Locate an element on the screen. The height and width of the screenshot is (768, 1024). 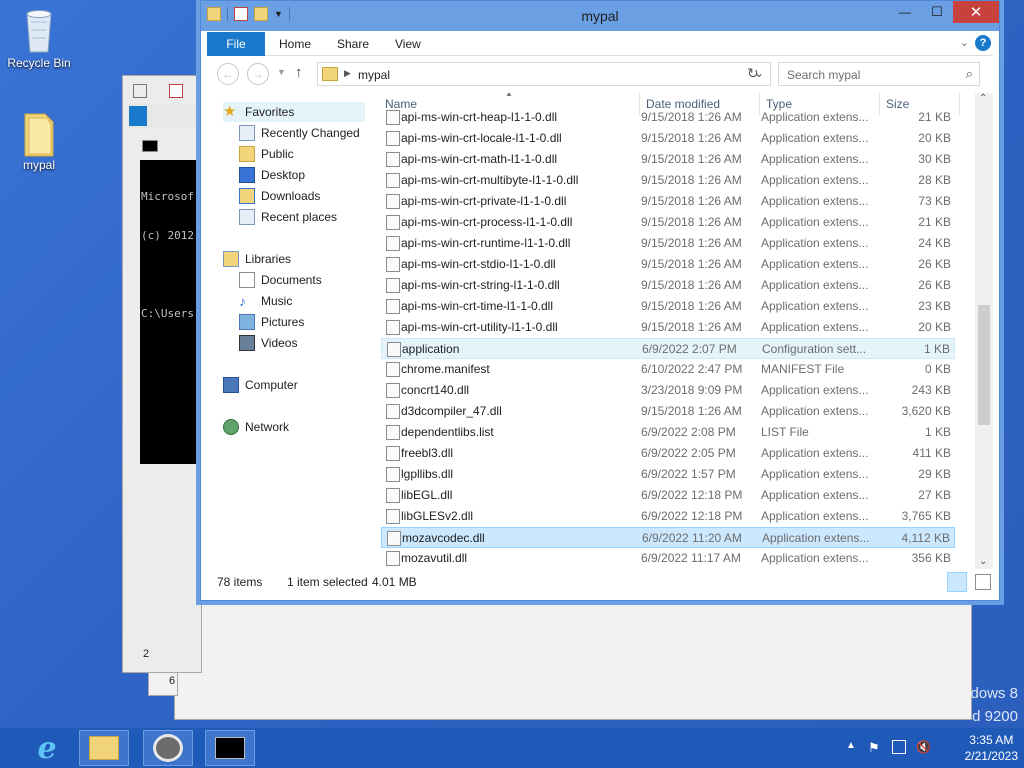
scroll-down-icon: ⌄ is located at coordinates (983, 561).